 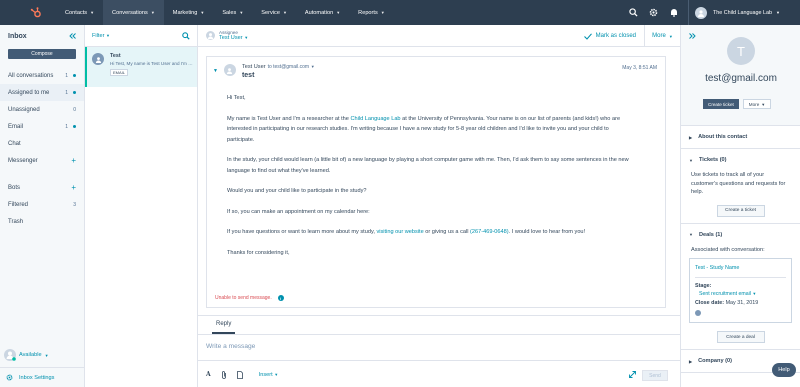 What do you see at coordinates (42, 109) in the screenshot?
I see `sidebar-item-unassigned: Unassigned 0` at bounding box center [42, 109].